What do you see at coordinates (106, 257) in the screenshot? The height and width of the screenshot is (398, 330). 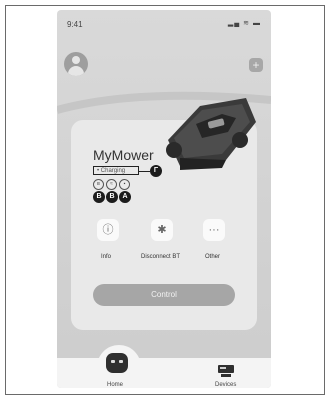 I see `action-label-info: Info` at bounding box center [106, 257].